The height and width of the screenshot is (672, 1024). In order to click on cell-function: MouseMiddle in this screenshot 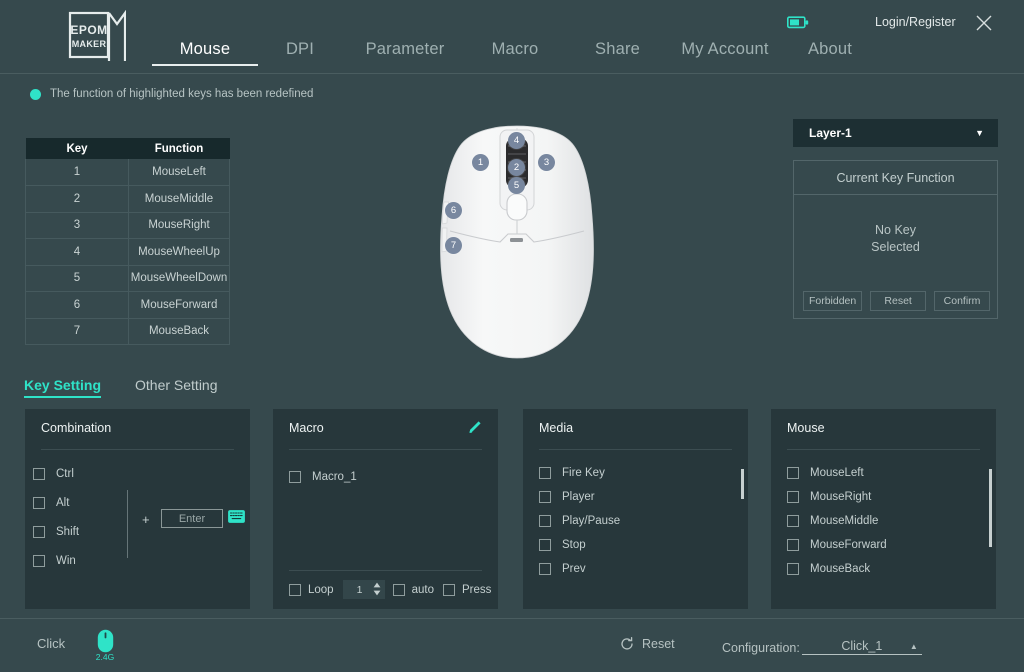, I will do `click(179, 199)`.